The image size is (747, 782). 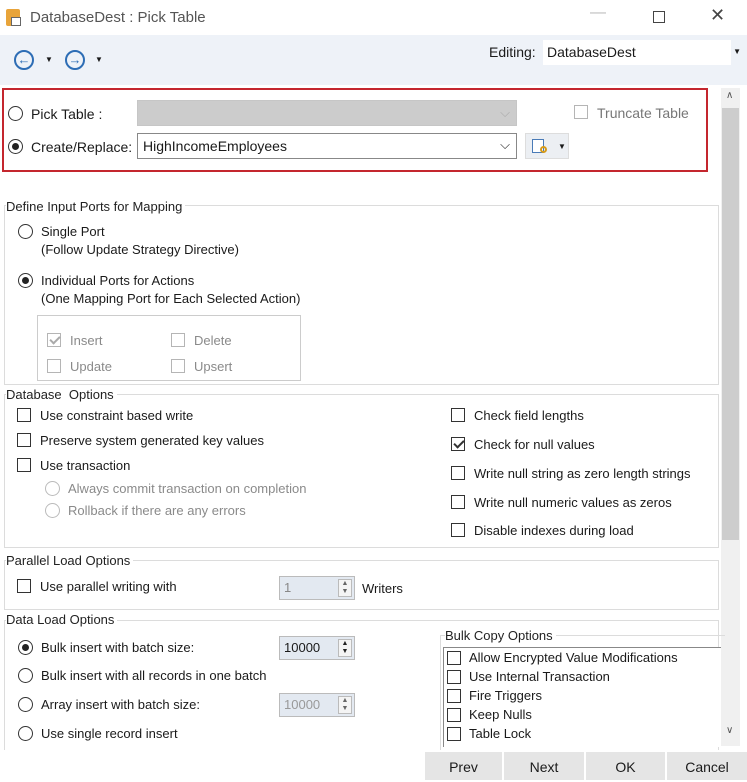 I want to click on pick-table-radio, so click(x=15, y=113).